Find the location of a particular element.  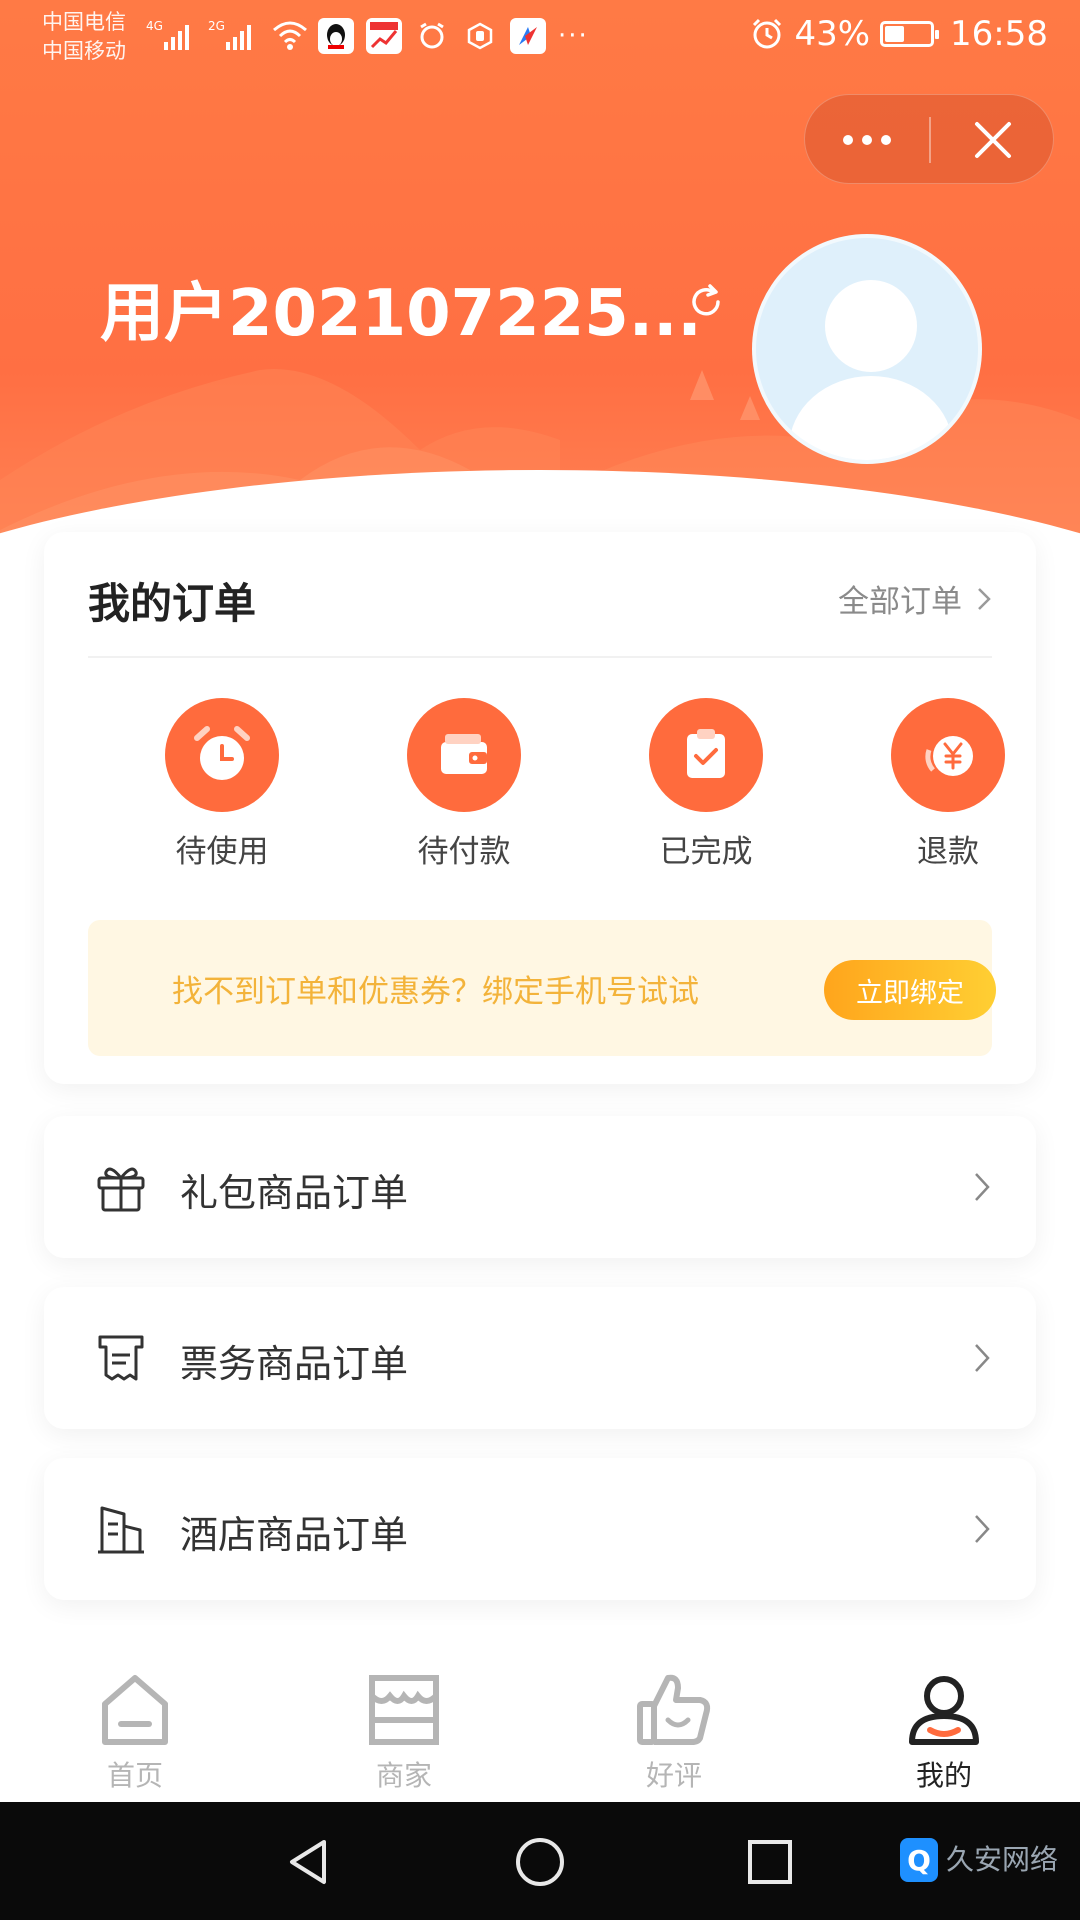

bottom-tab-bar: 首页 商家 好评 我的 is located at coordinates (540, 1721).